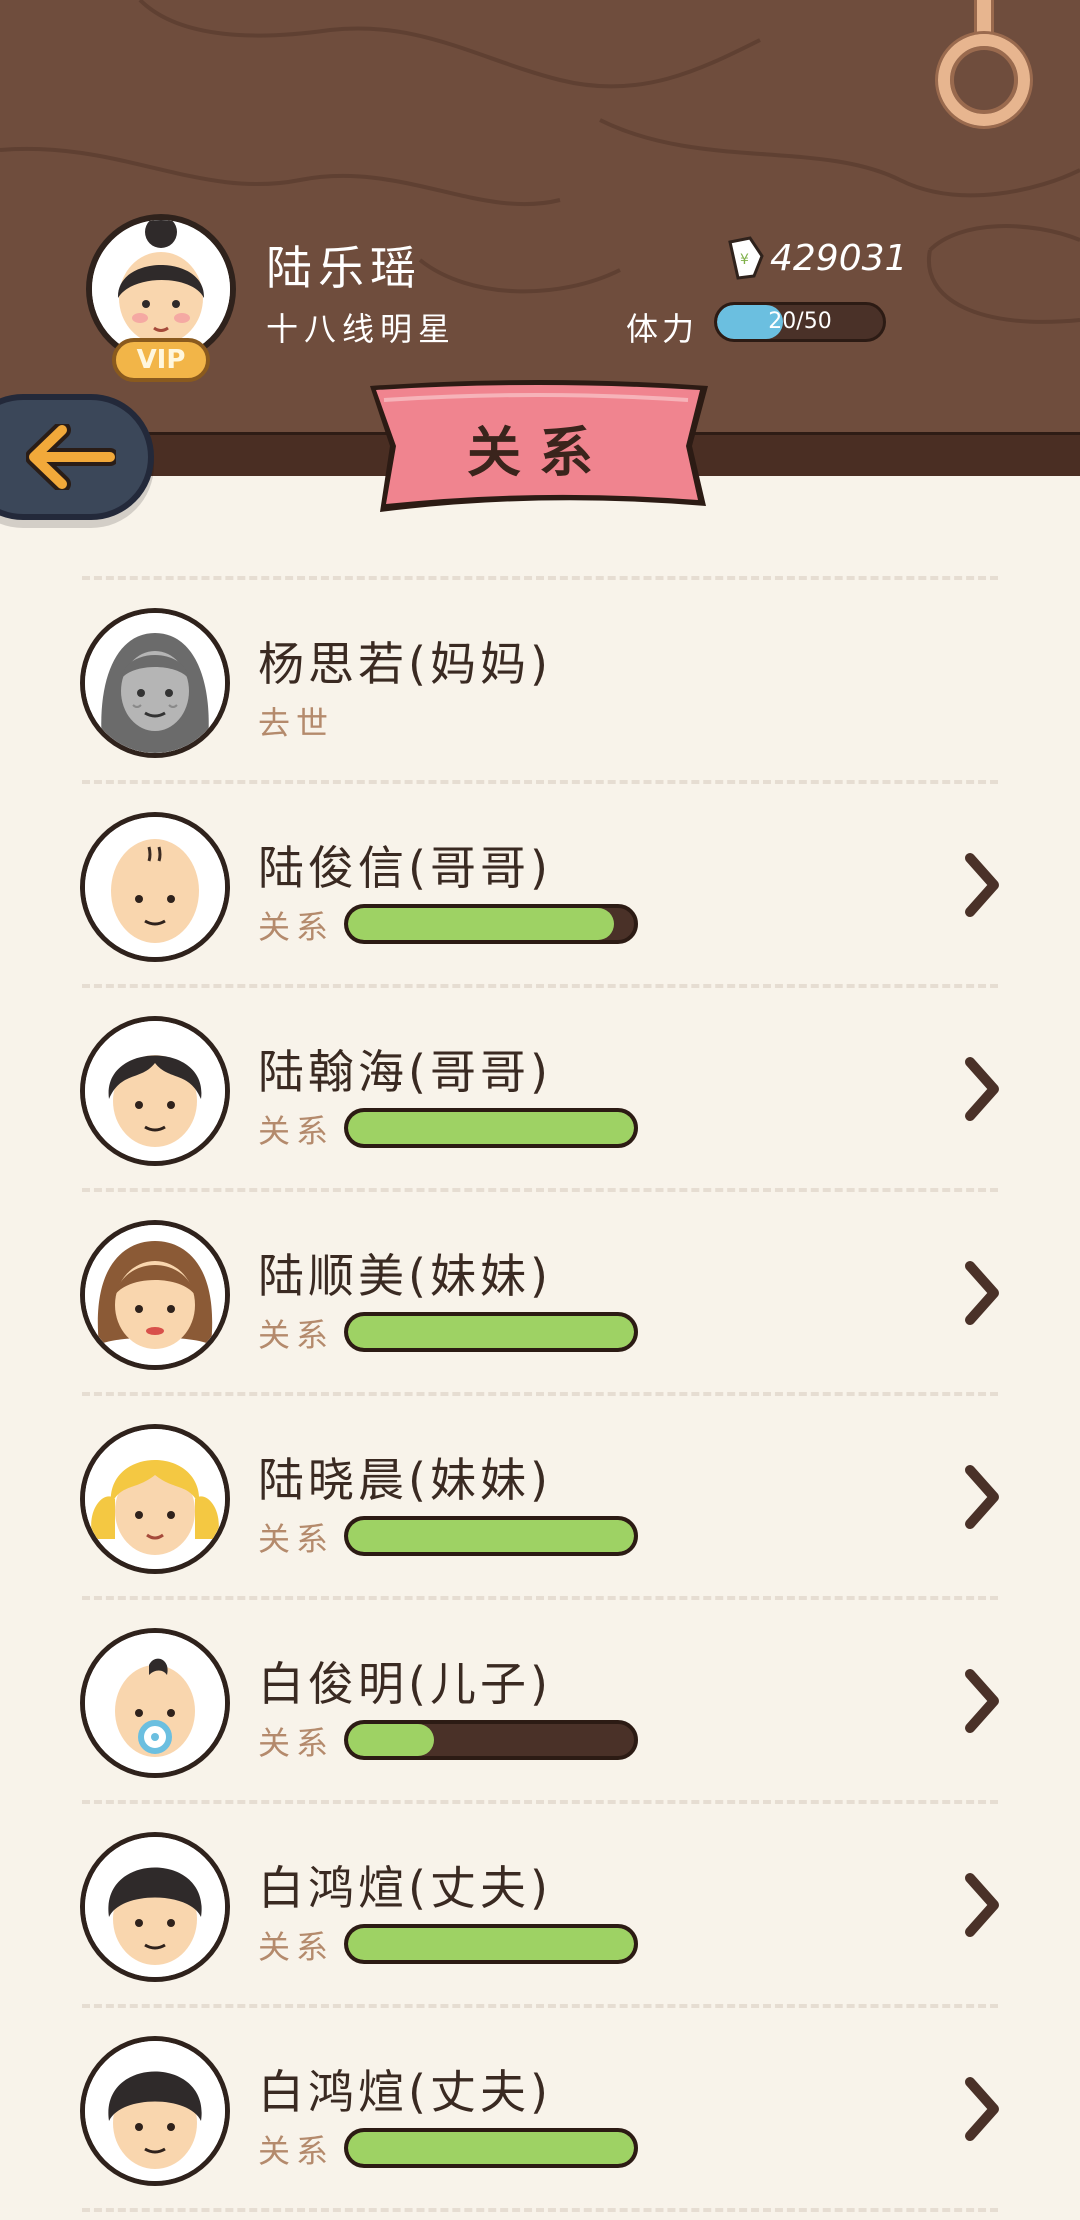 This screenshot has height=2220, width=1080. I want to click on relation-status: 去世, so click(296, 723).